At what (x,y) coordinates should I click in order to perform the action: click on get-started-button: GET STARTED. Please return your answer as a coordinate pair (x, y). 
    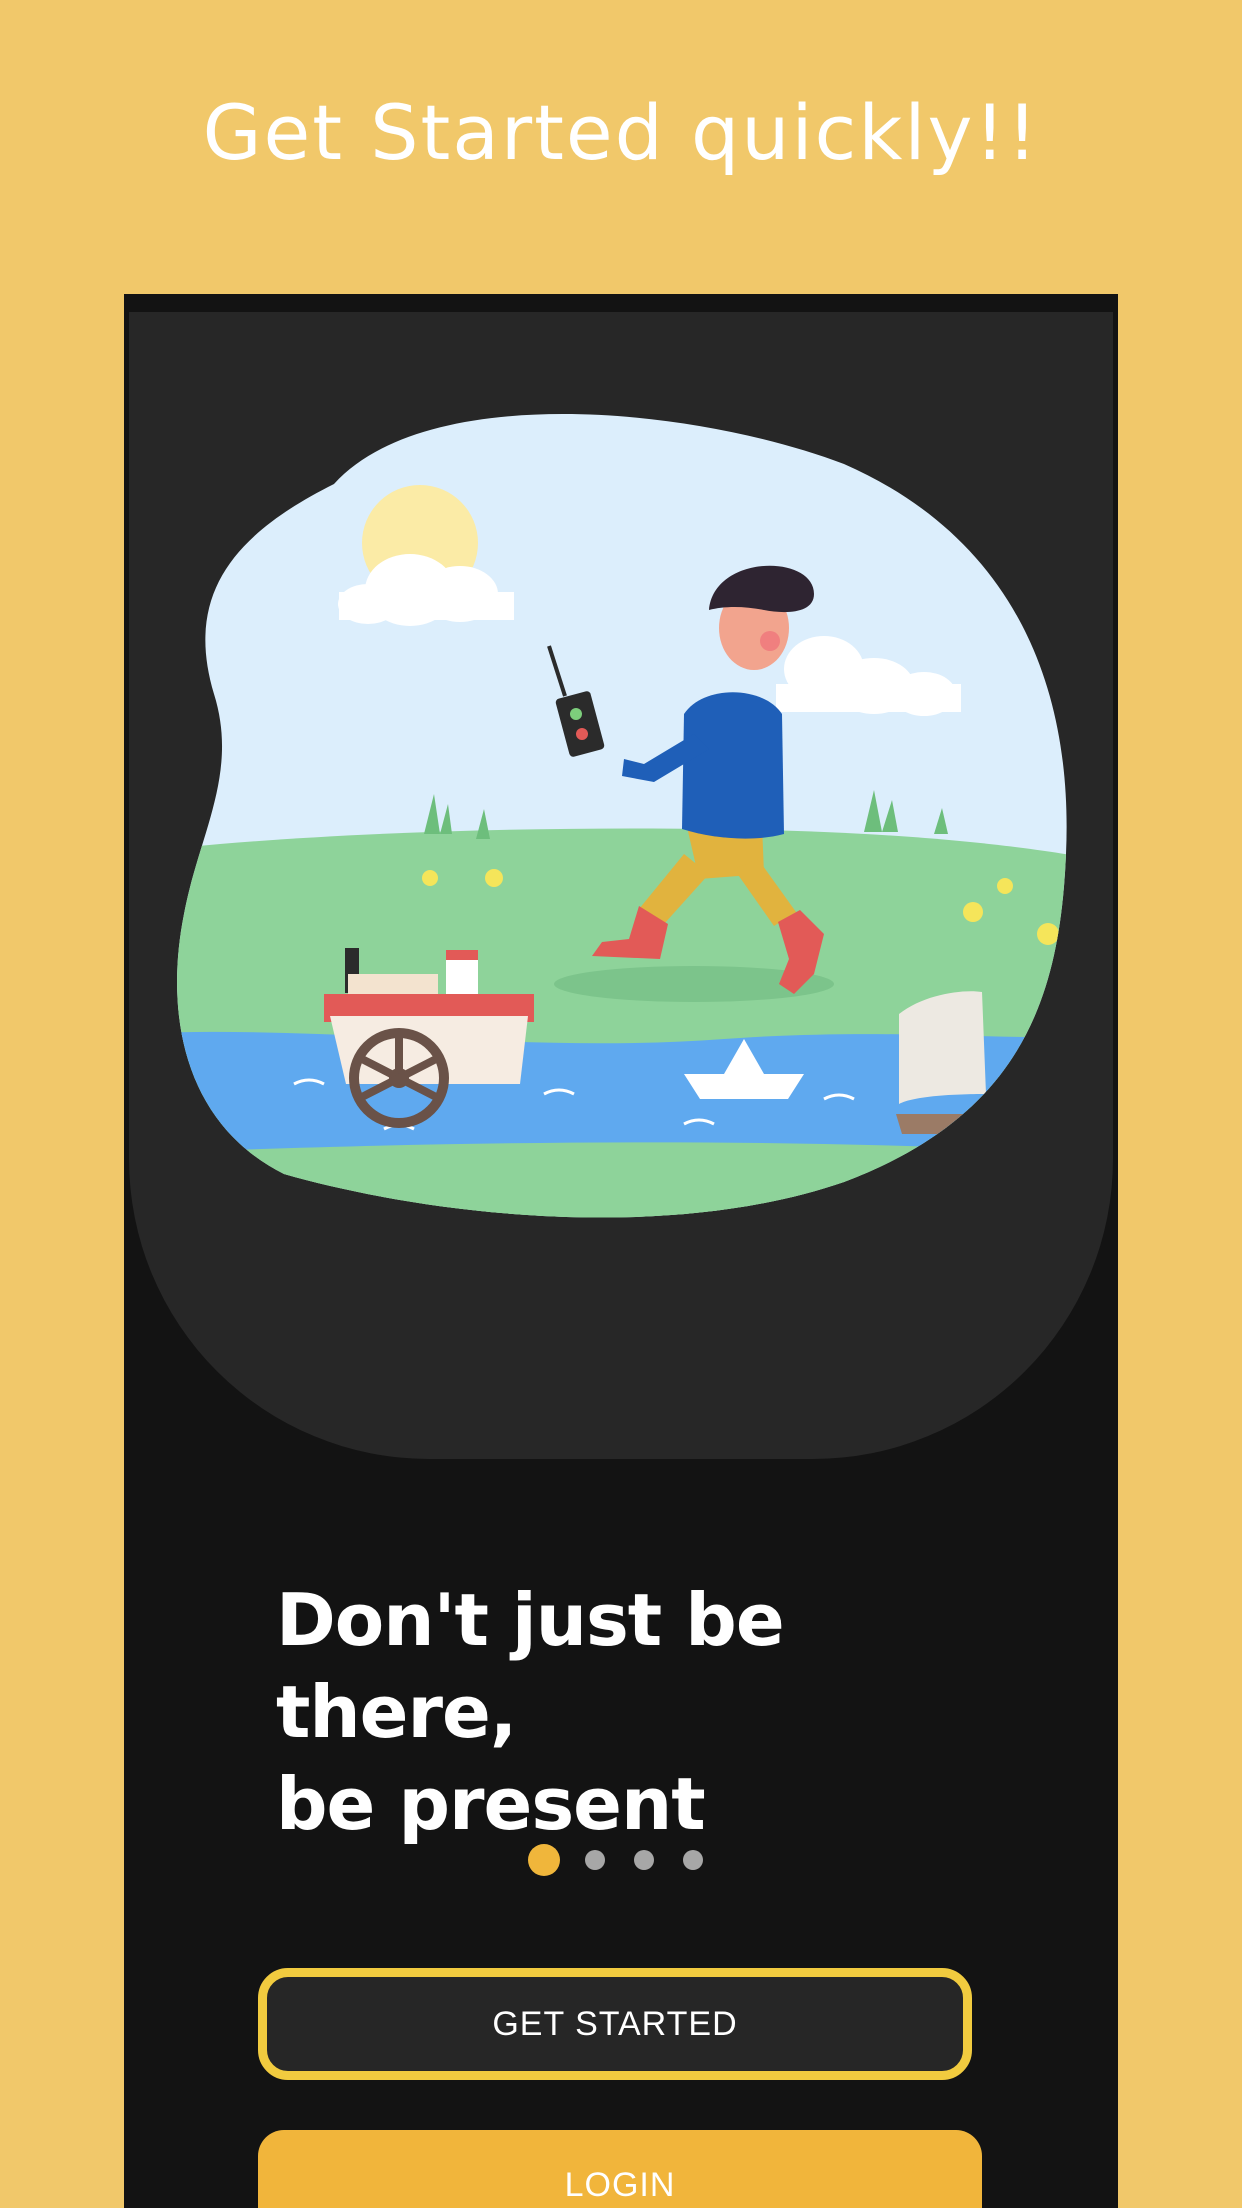
    Looking at the image, I should click on (615, 2024).